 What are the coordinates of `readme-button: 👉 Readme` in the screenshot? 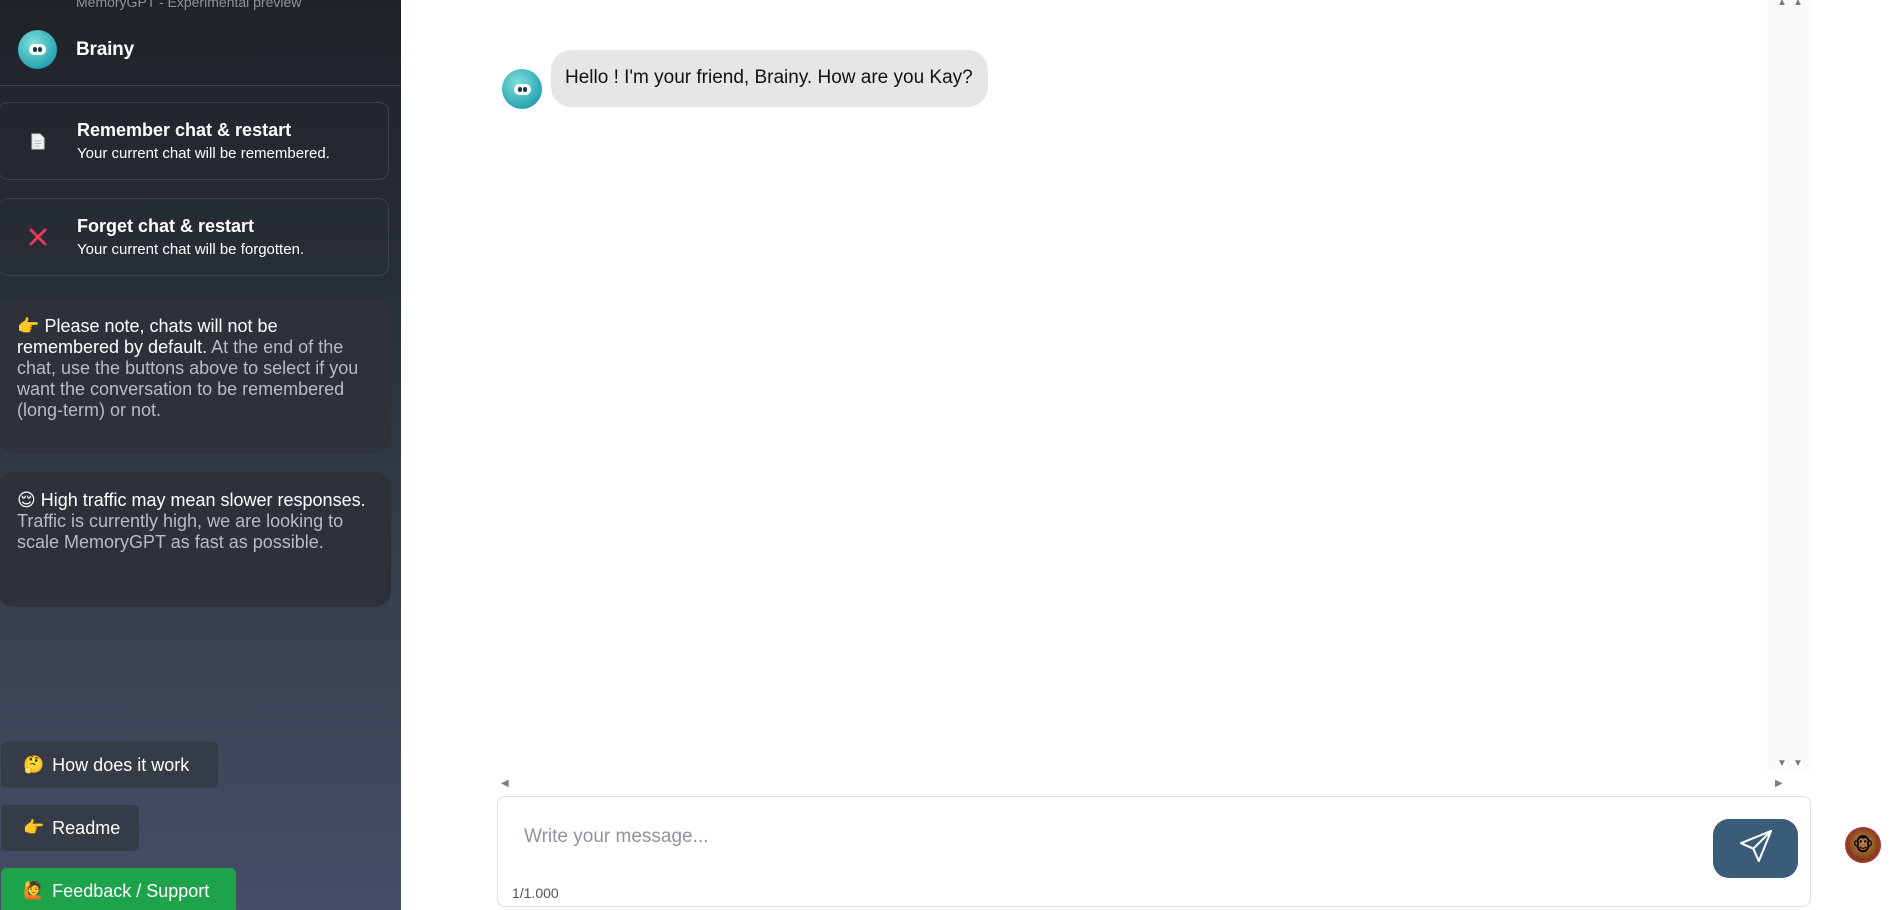 It's located at (70, 828).